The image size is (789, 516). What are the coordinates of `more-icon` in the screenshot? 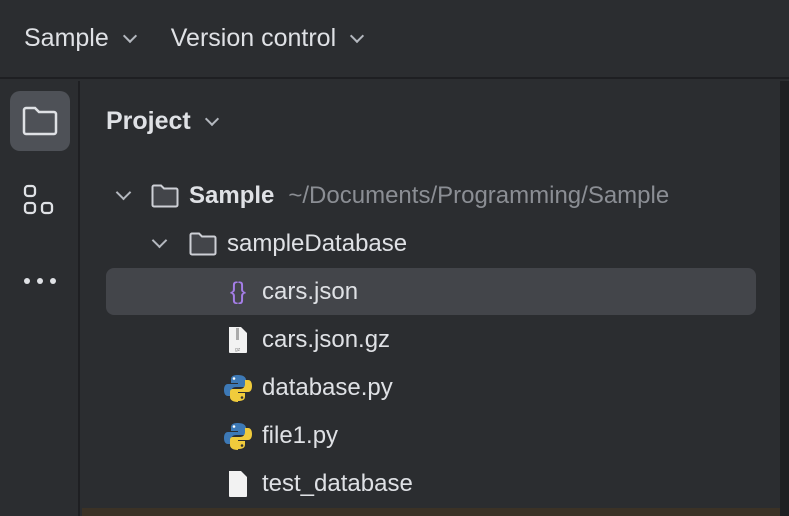 It's located at (40, 281).